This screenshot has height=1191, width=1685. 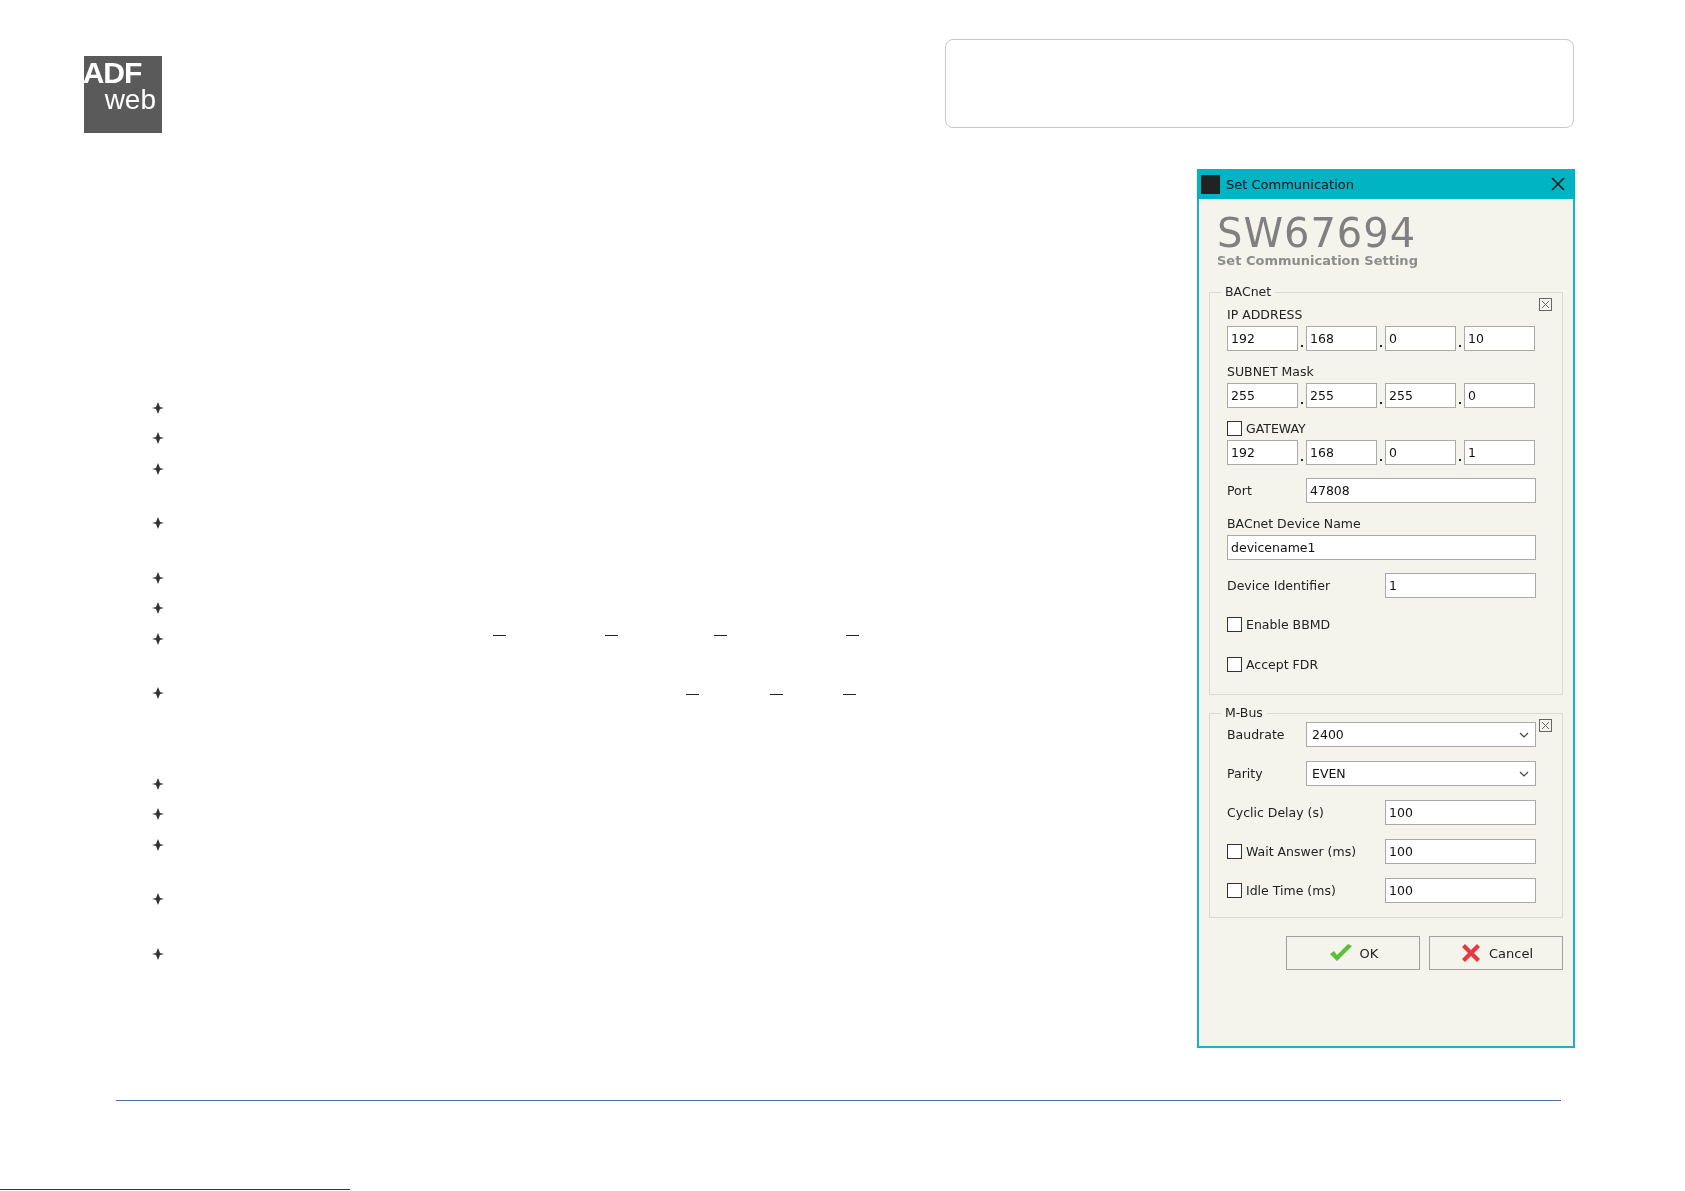 I want to click on group-title: M-Bus, so click(x=1244, y=712).